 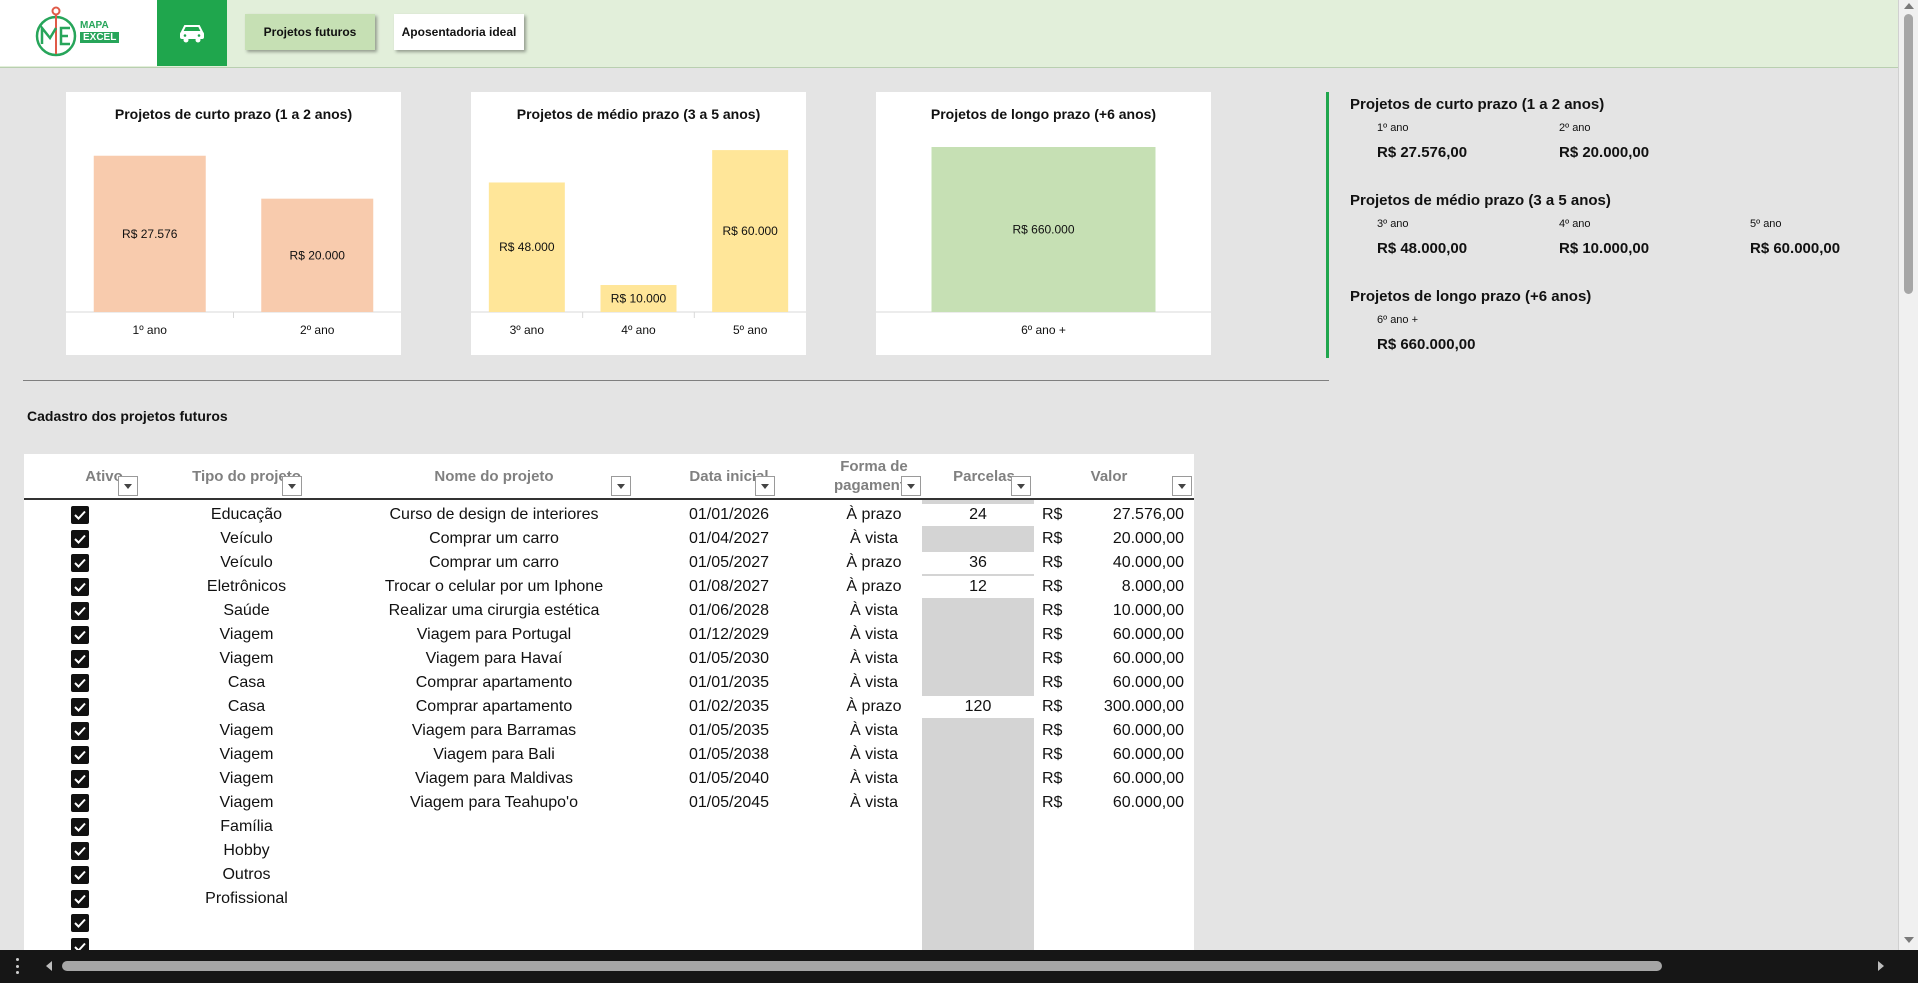 I want to click on cell-tipo: Hobby, so click(x=246, y=851).